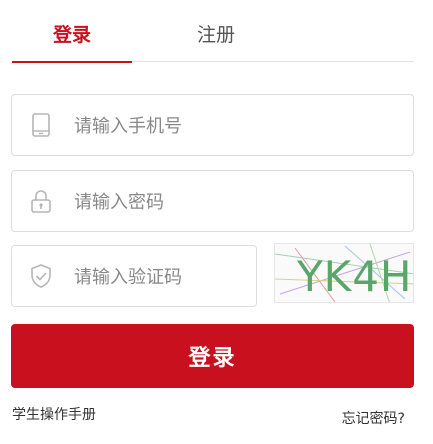 The height and width of the screenshot is (444, 433). What do you see at coordinates (41, 276) in the screenshot?
I see `shield-check-icon` at bounding box center [41, 276].